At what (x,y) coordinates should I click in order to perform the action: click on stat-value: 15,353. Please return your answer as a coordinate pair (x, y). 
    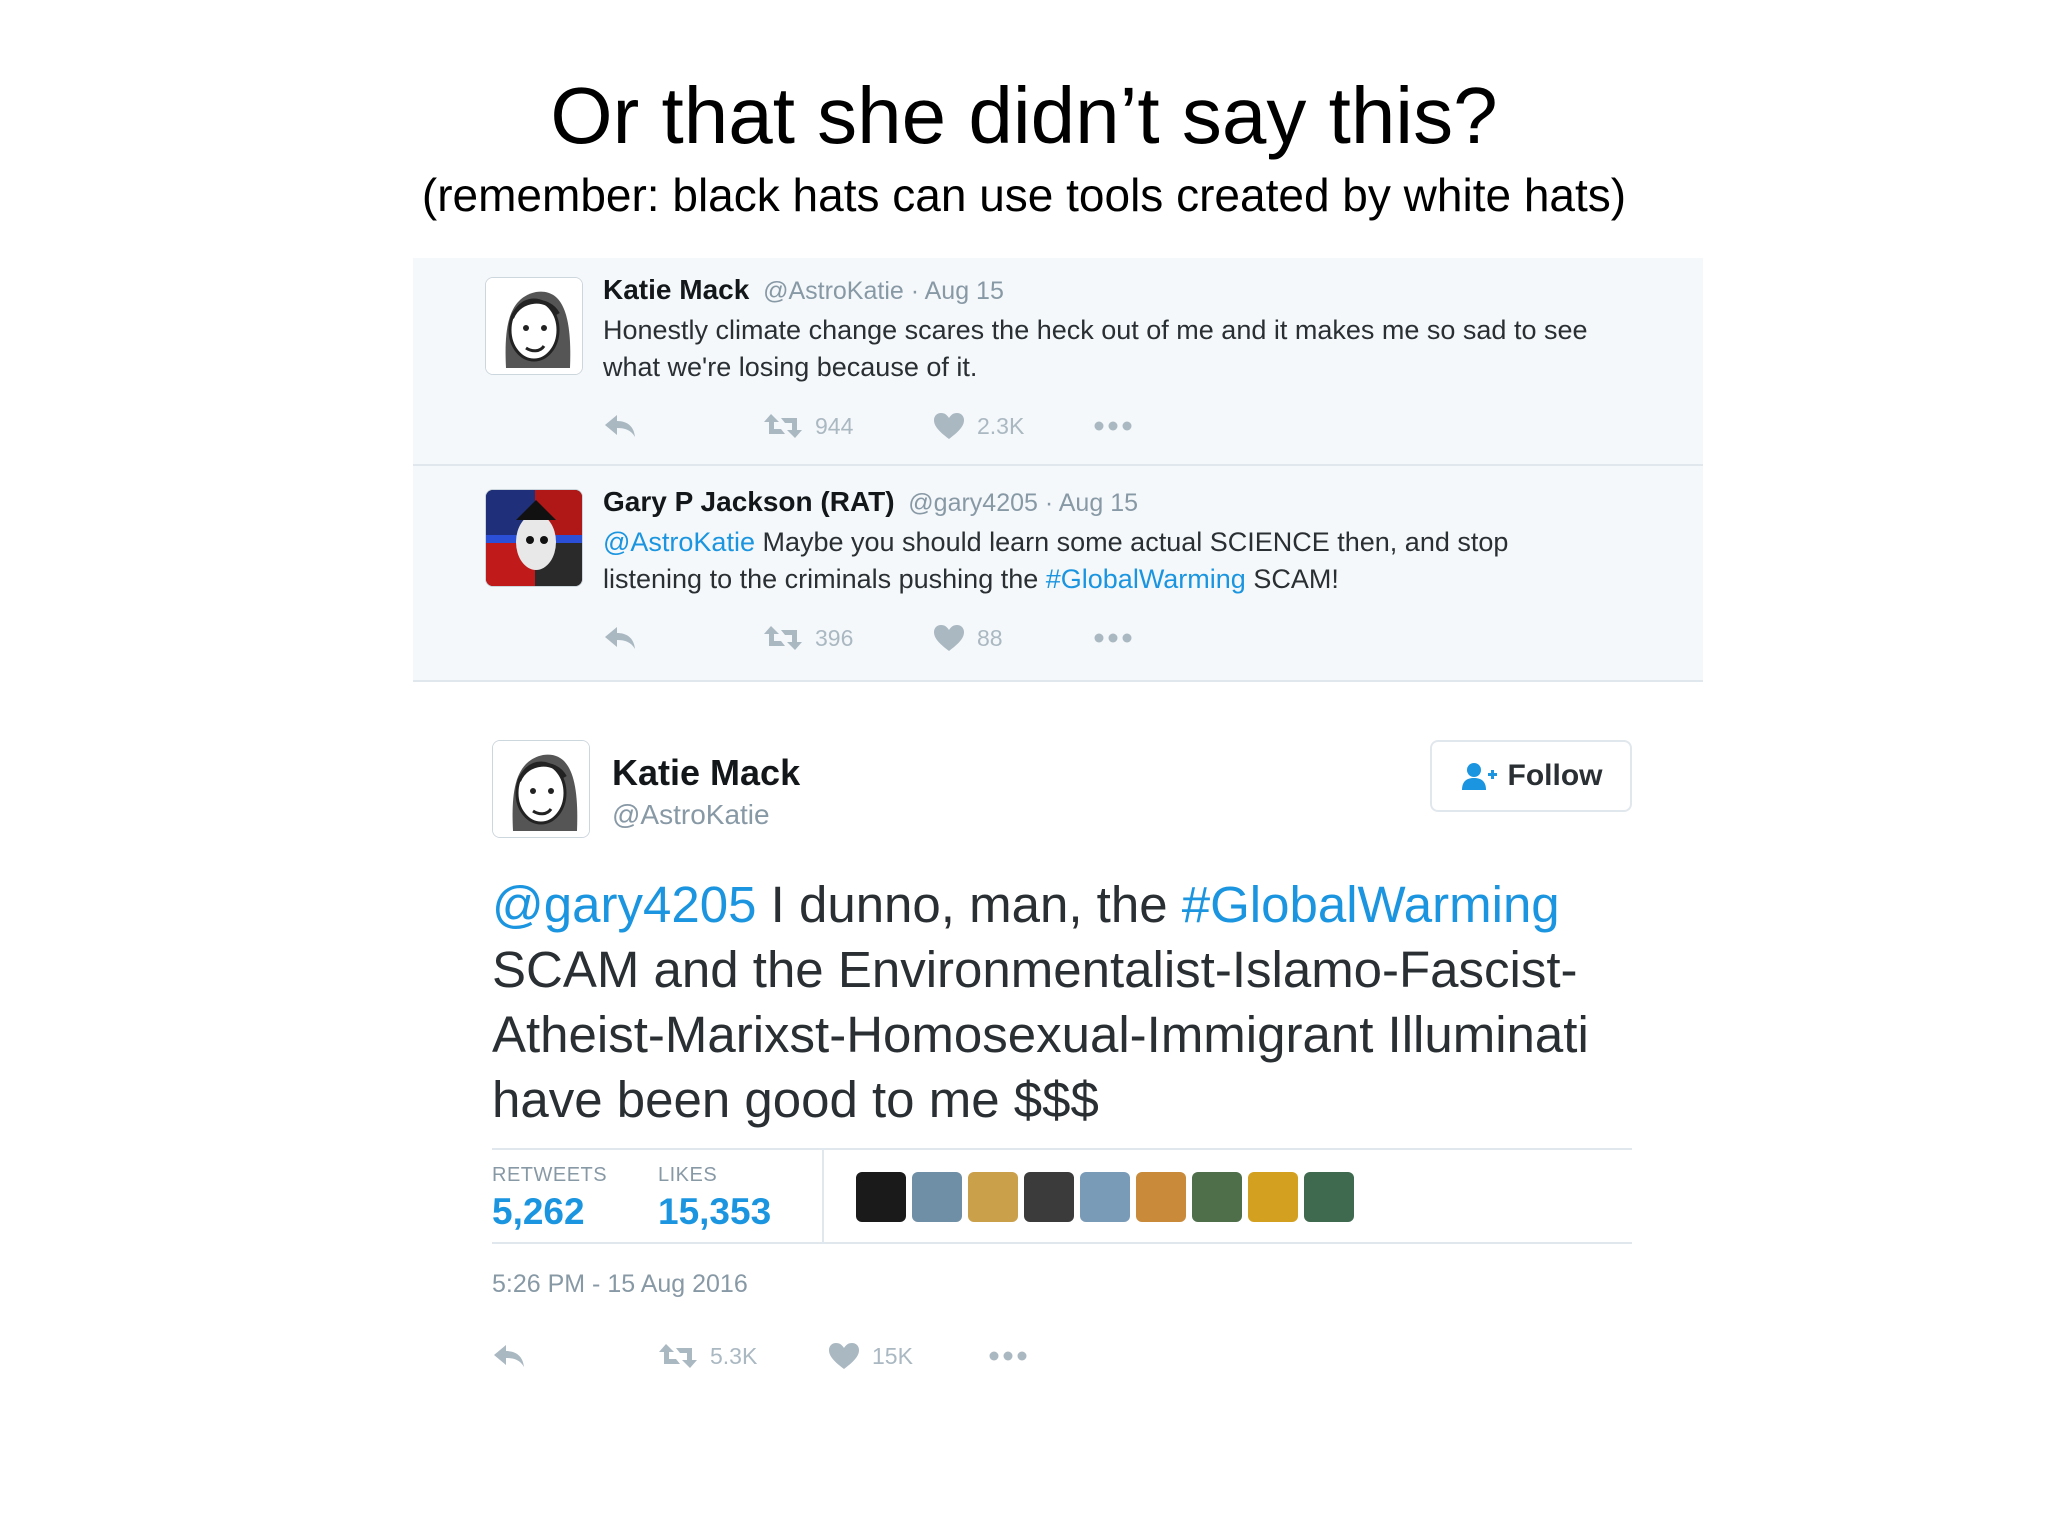
    Looking at the image, I should click on (715, 1211).